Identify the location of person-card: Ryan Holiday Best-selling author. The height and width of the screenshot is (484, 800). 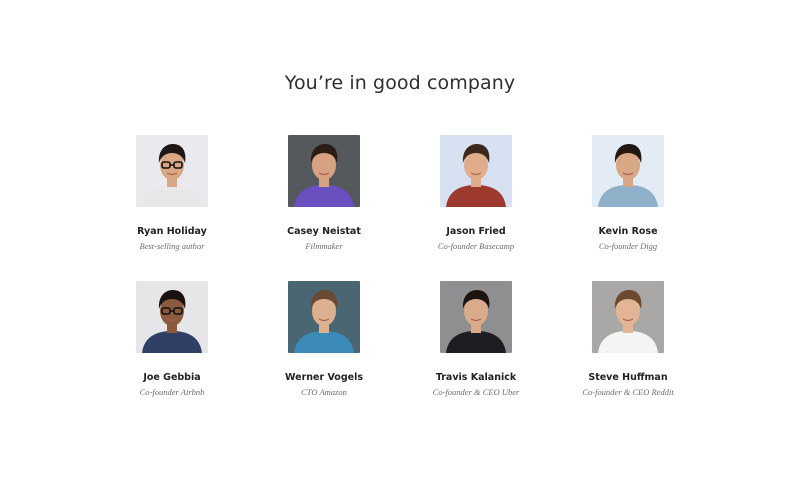
(172, 208).